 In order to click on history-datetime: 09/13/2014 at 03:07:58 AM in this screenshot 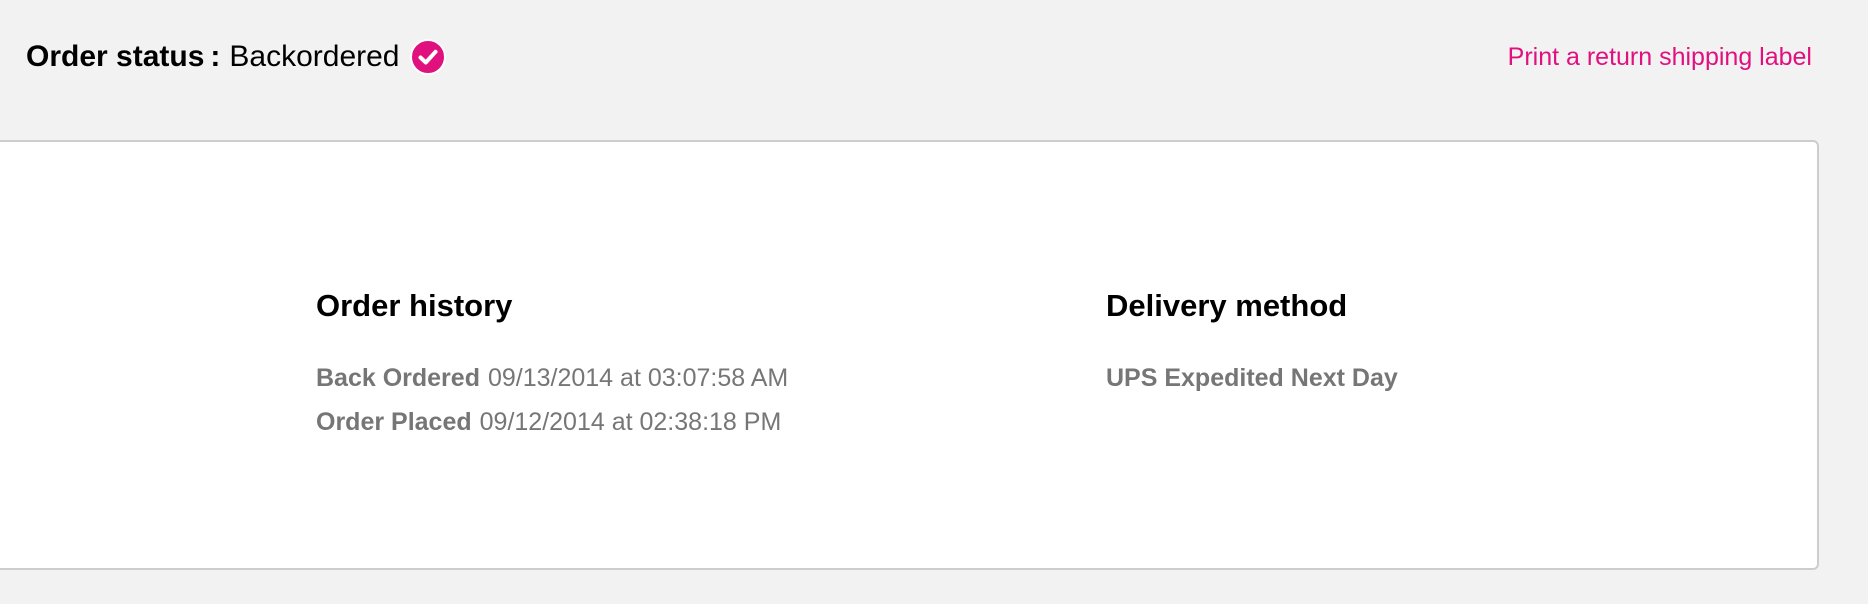, I will do `click(638, 378)`.